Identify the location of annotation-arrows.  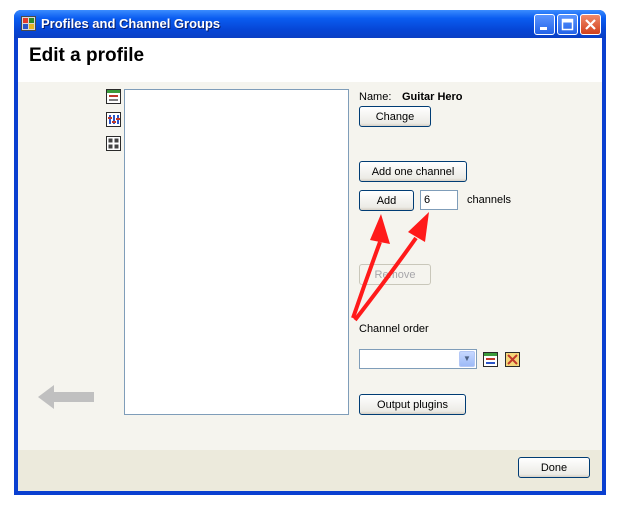
(390, 267).